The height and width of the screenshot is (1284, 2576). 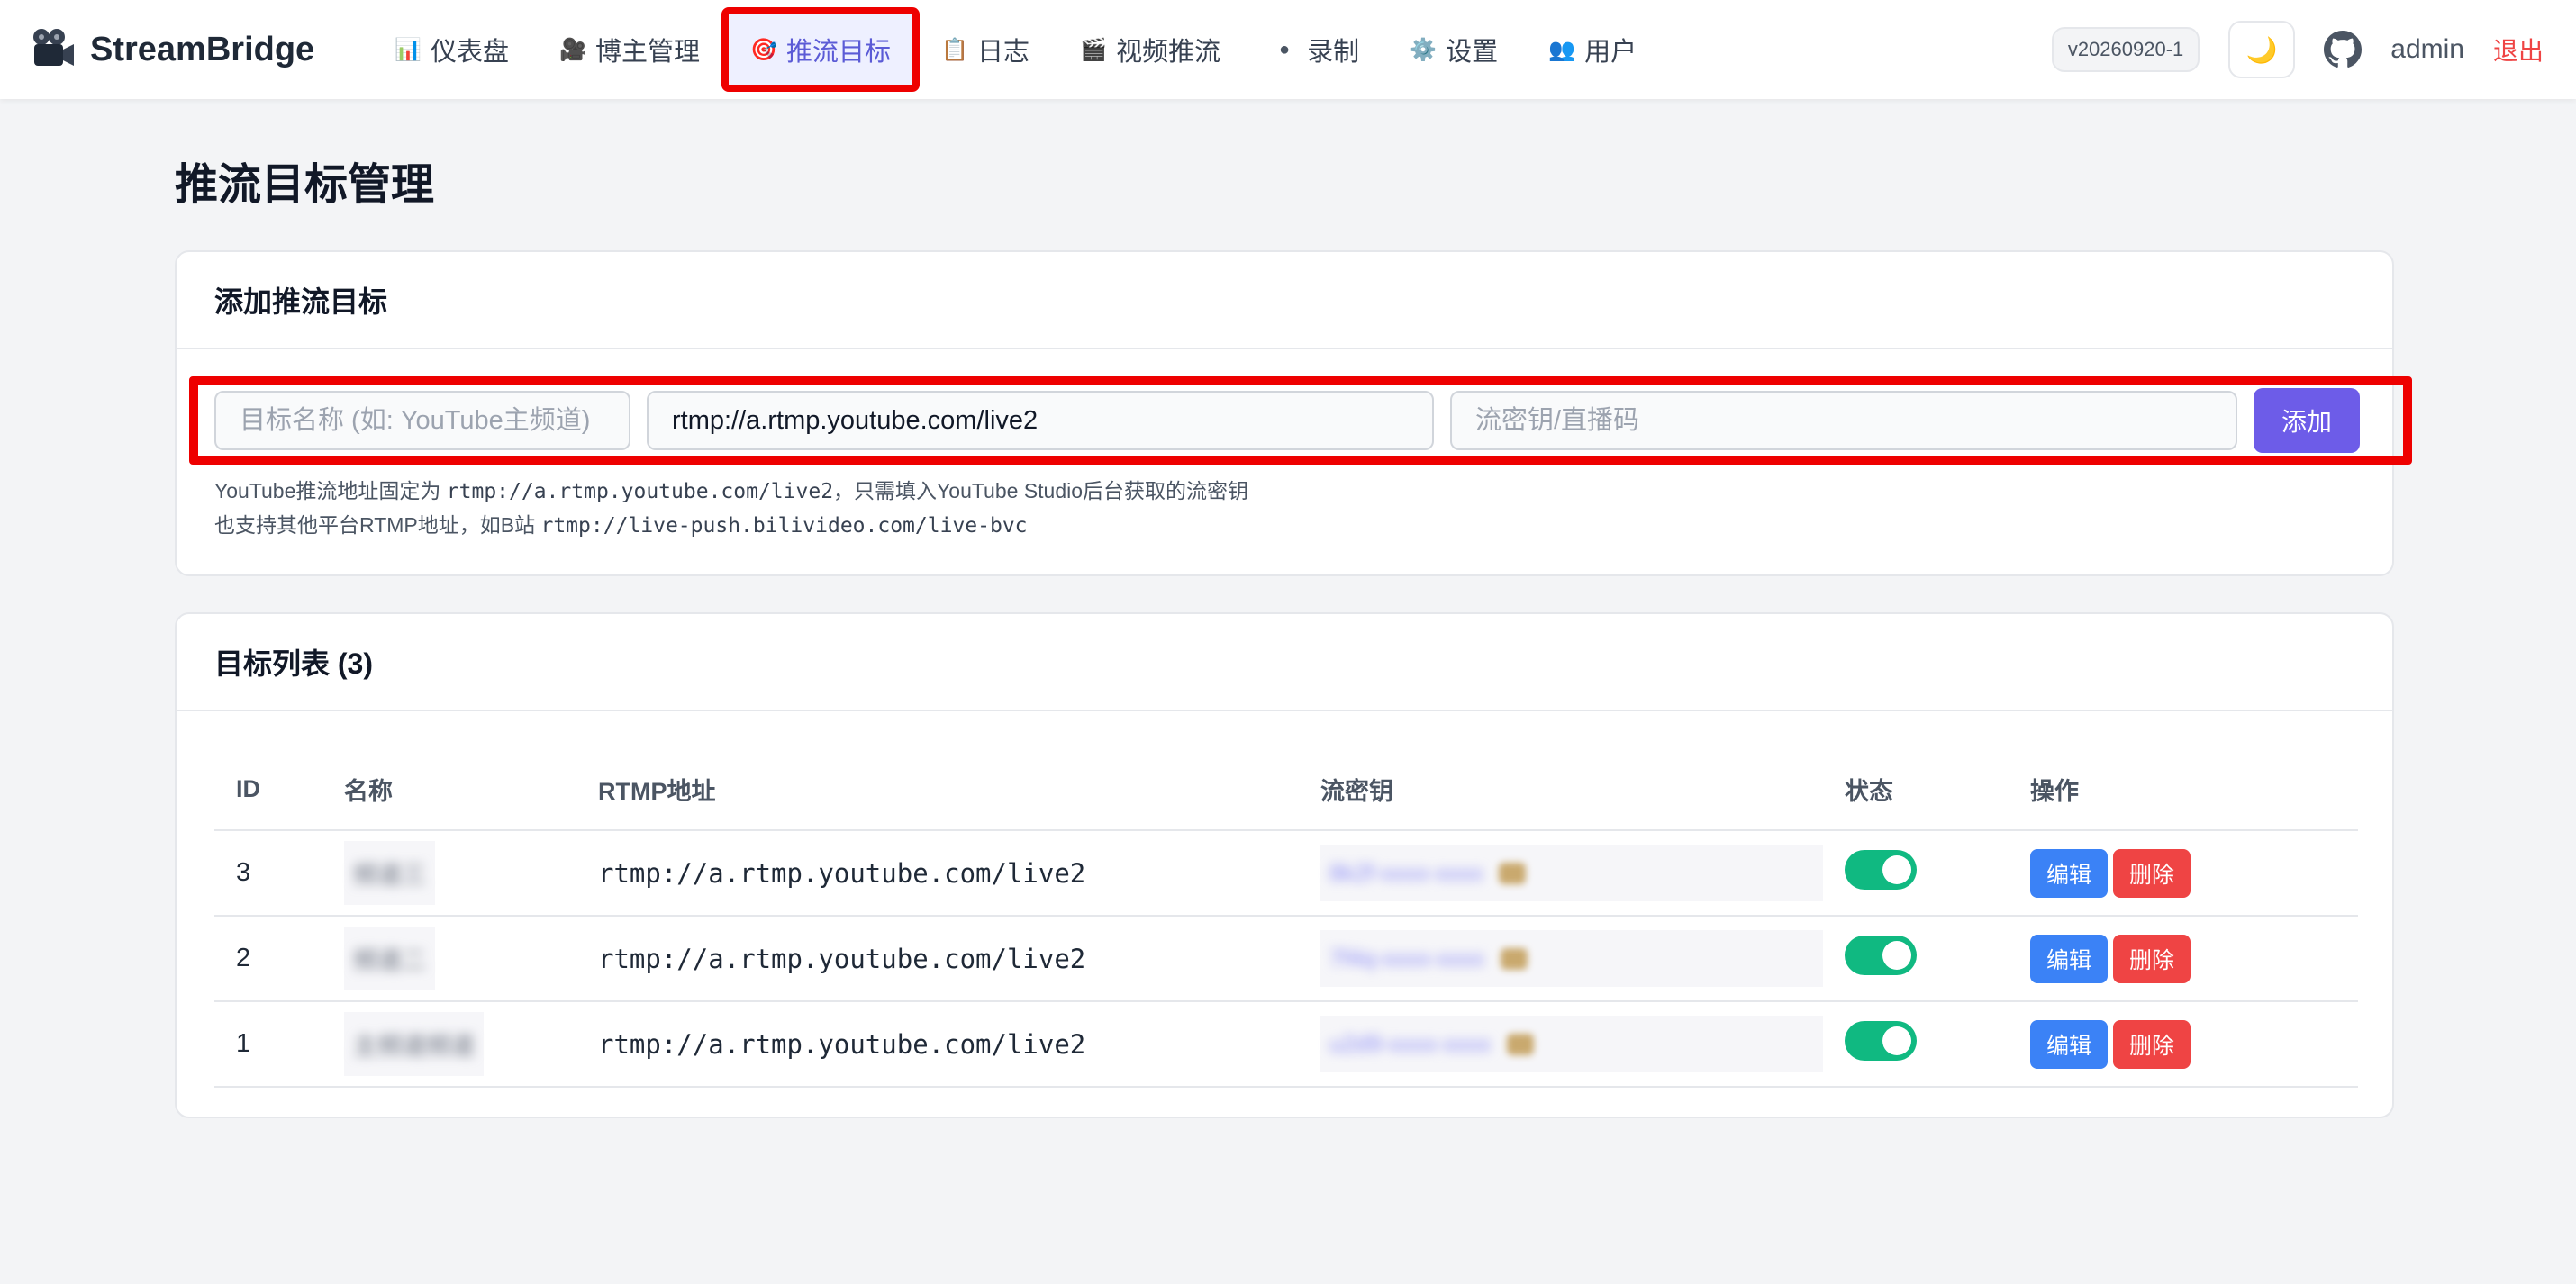 I want to click on cell-name: 频道三, so click(x=449, y=873).